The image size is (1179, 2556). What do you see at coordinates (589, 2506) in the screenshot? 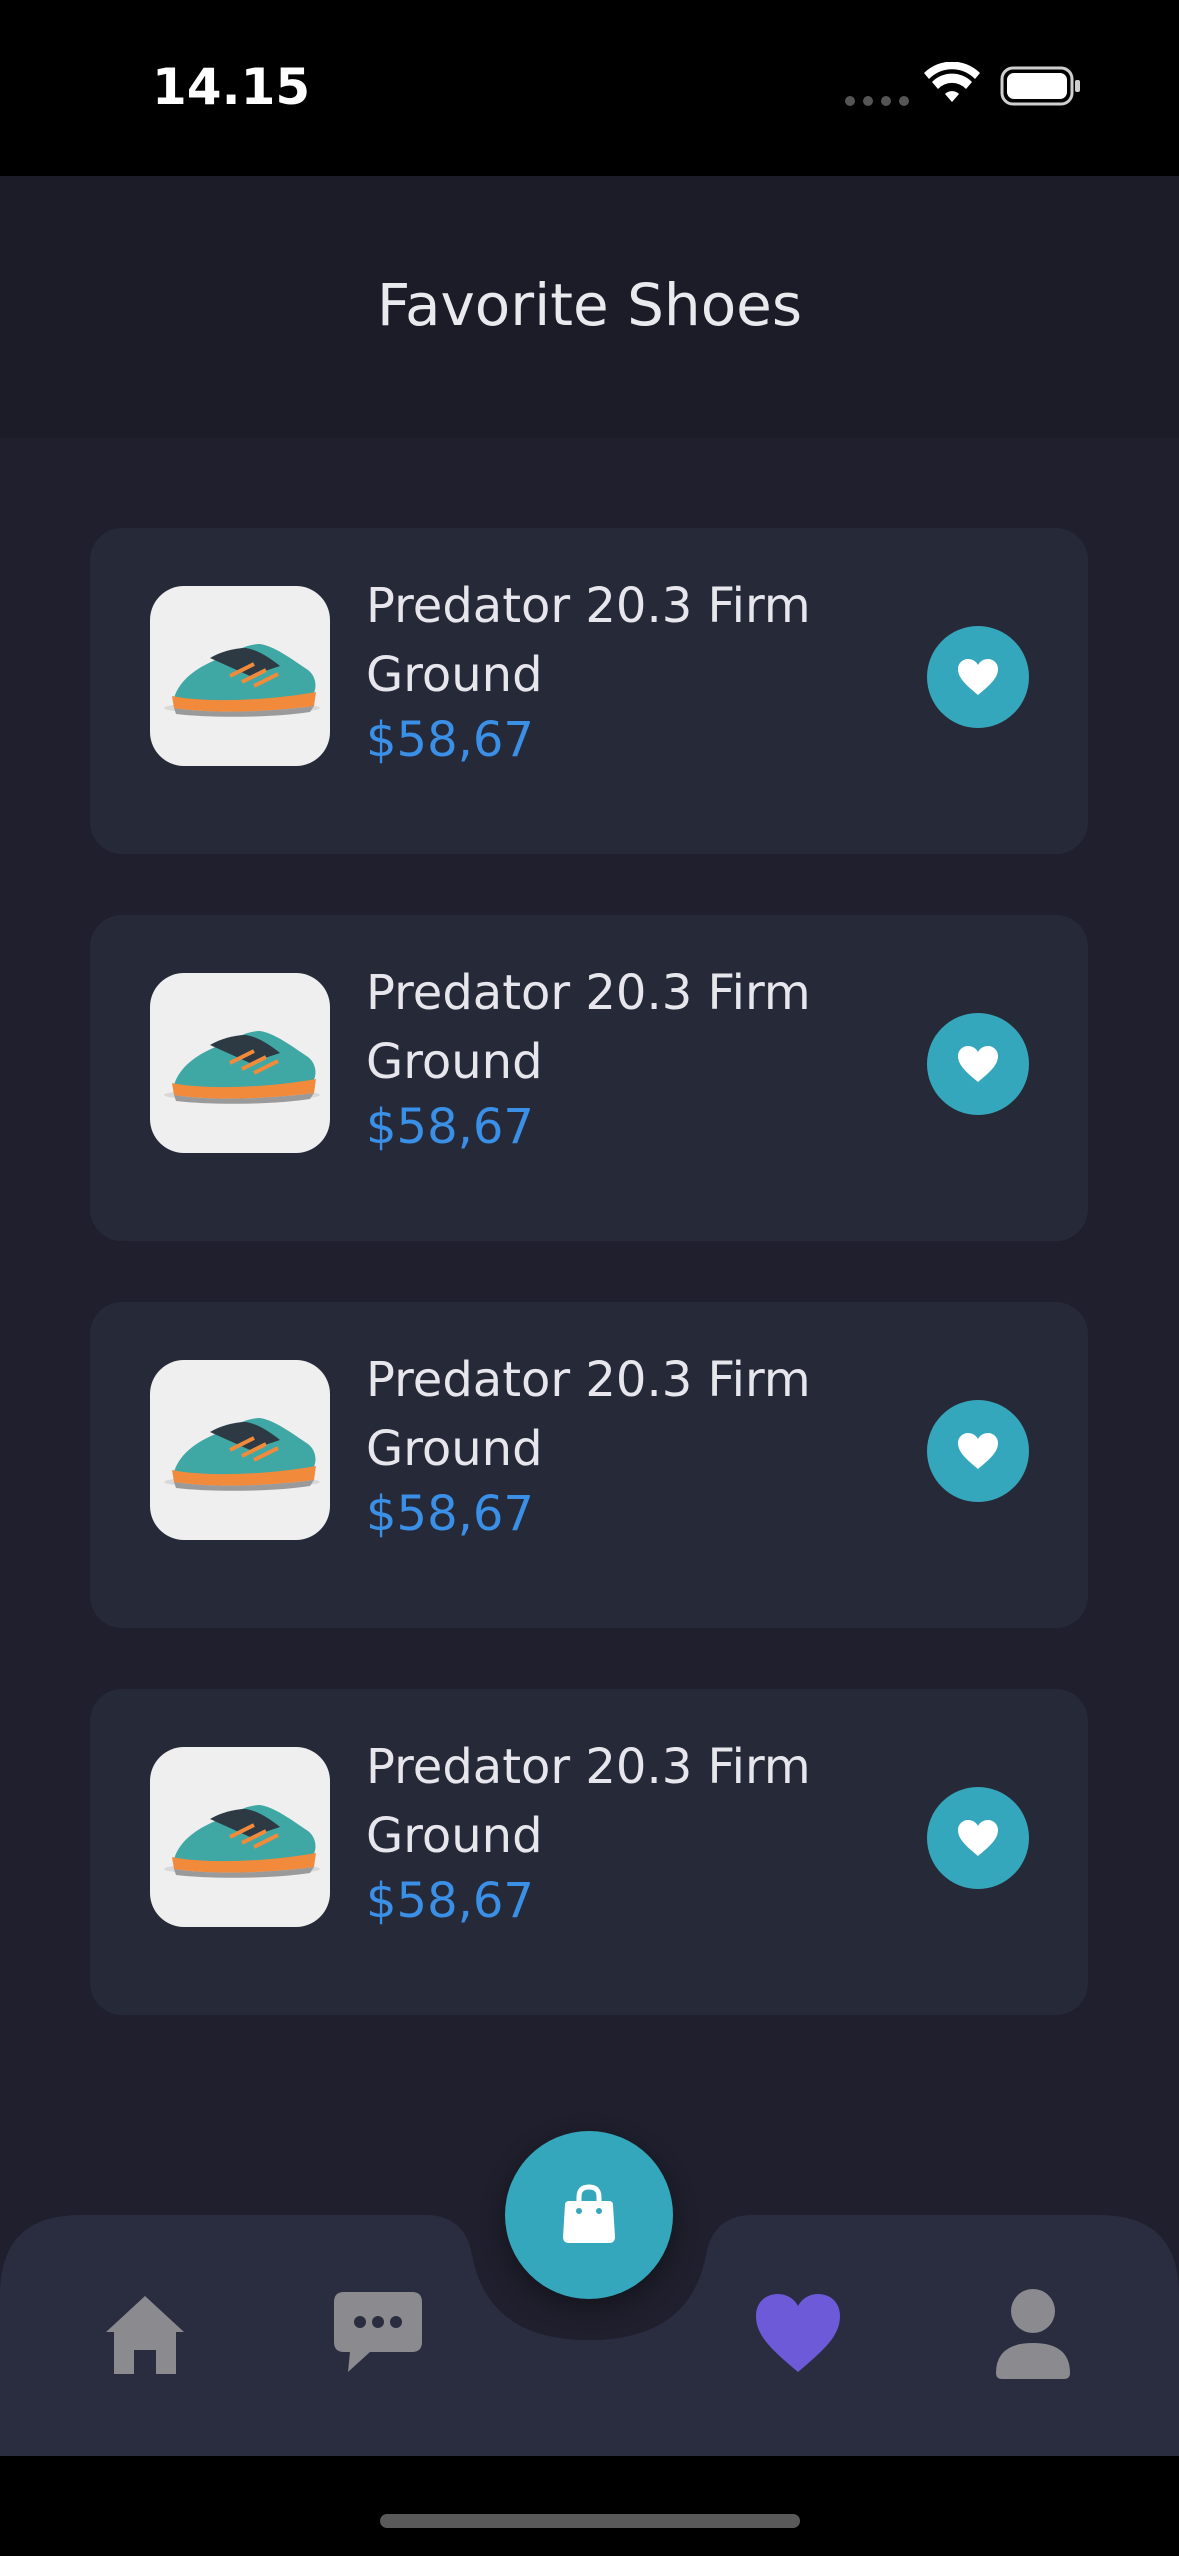
I see `home-indicator-area` at bounding box center [589, 2506].